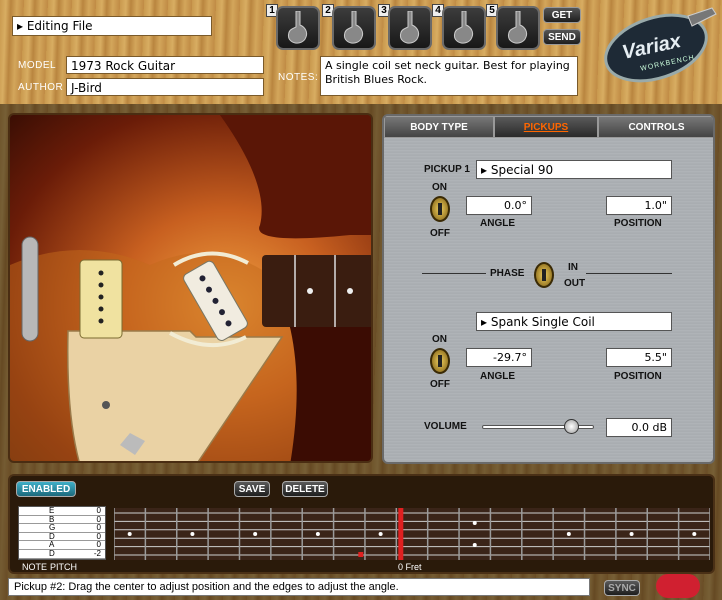 This screenshot has width=722, height=600. I want to click on phase-divider-right, so click(629, 273).